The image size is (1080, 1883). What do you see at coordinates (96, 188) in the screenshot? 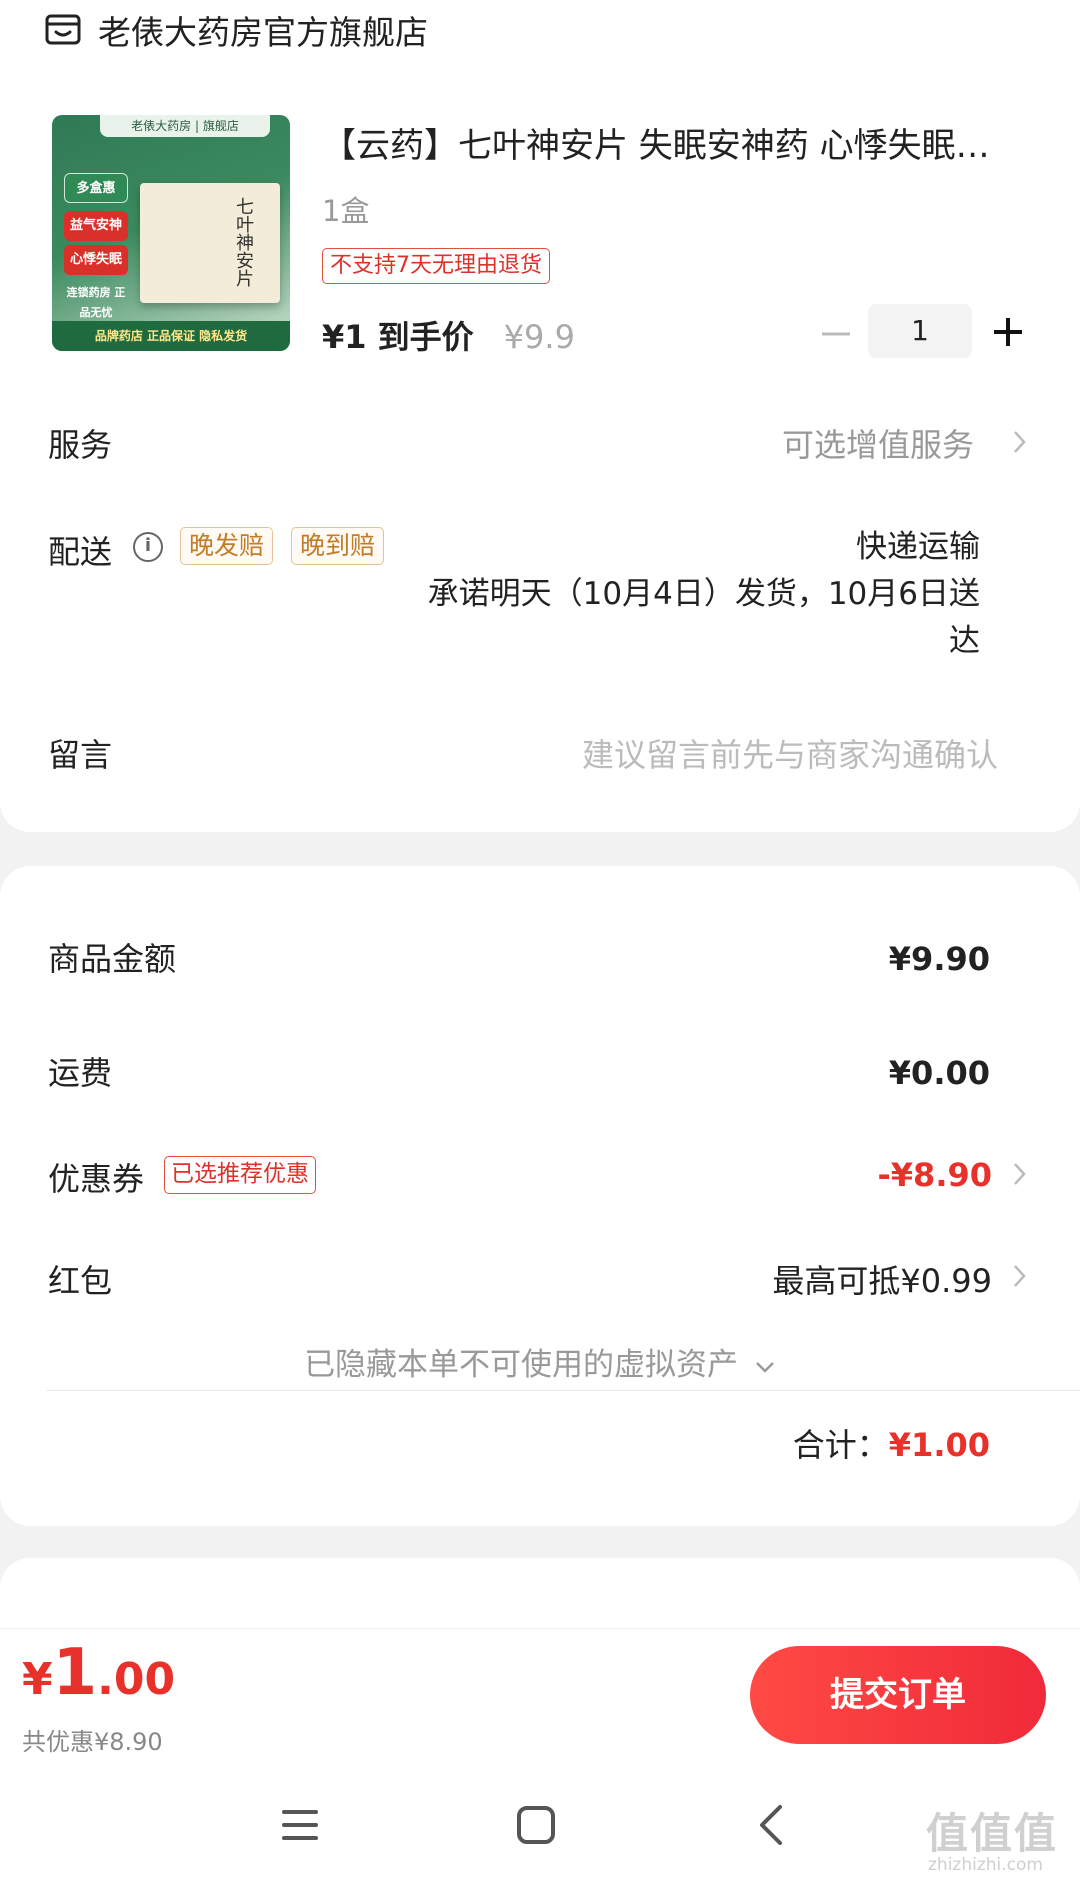
I see `thumb-tag: 多盒惠` at bounding box center [96, 188].